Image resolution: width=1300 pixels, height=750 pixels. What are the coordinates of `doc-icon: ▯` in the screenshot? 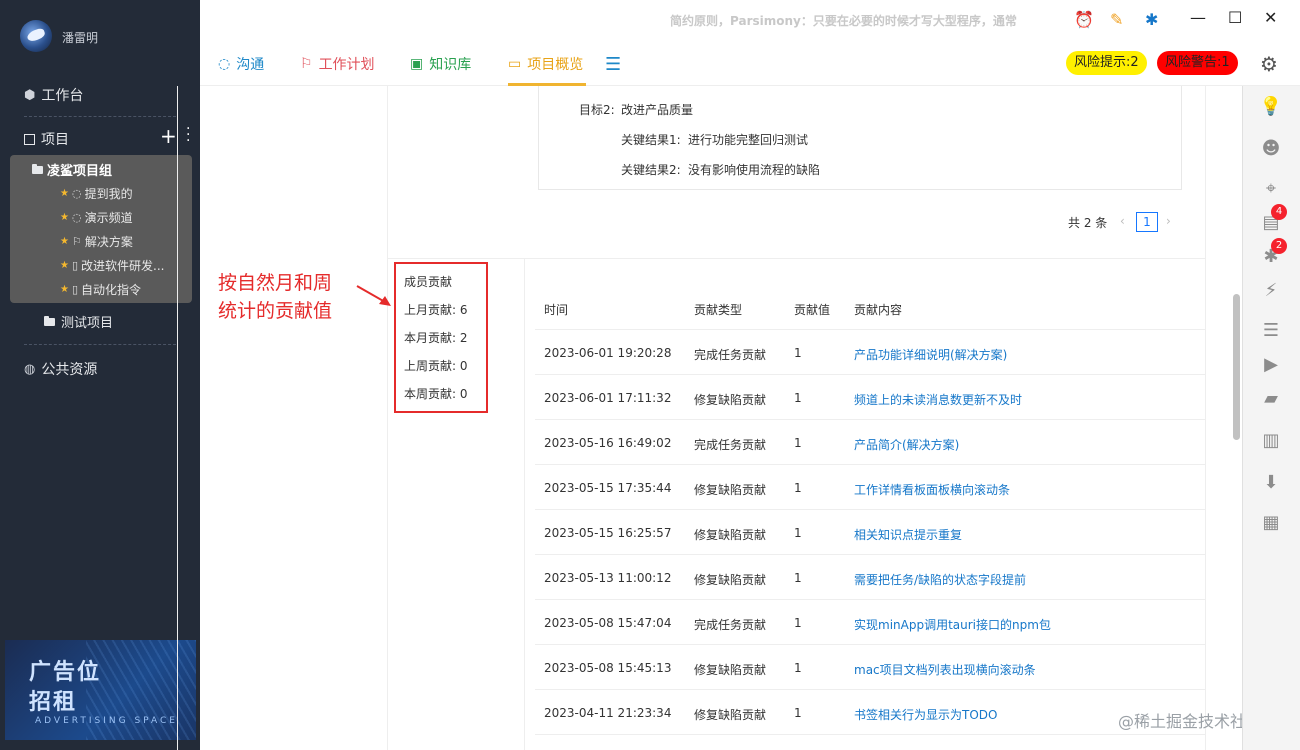 It's located at (75, 289).